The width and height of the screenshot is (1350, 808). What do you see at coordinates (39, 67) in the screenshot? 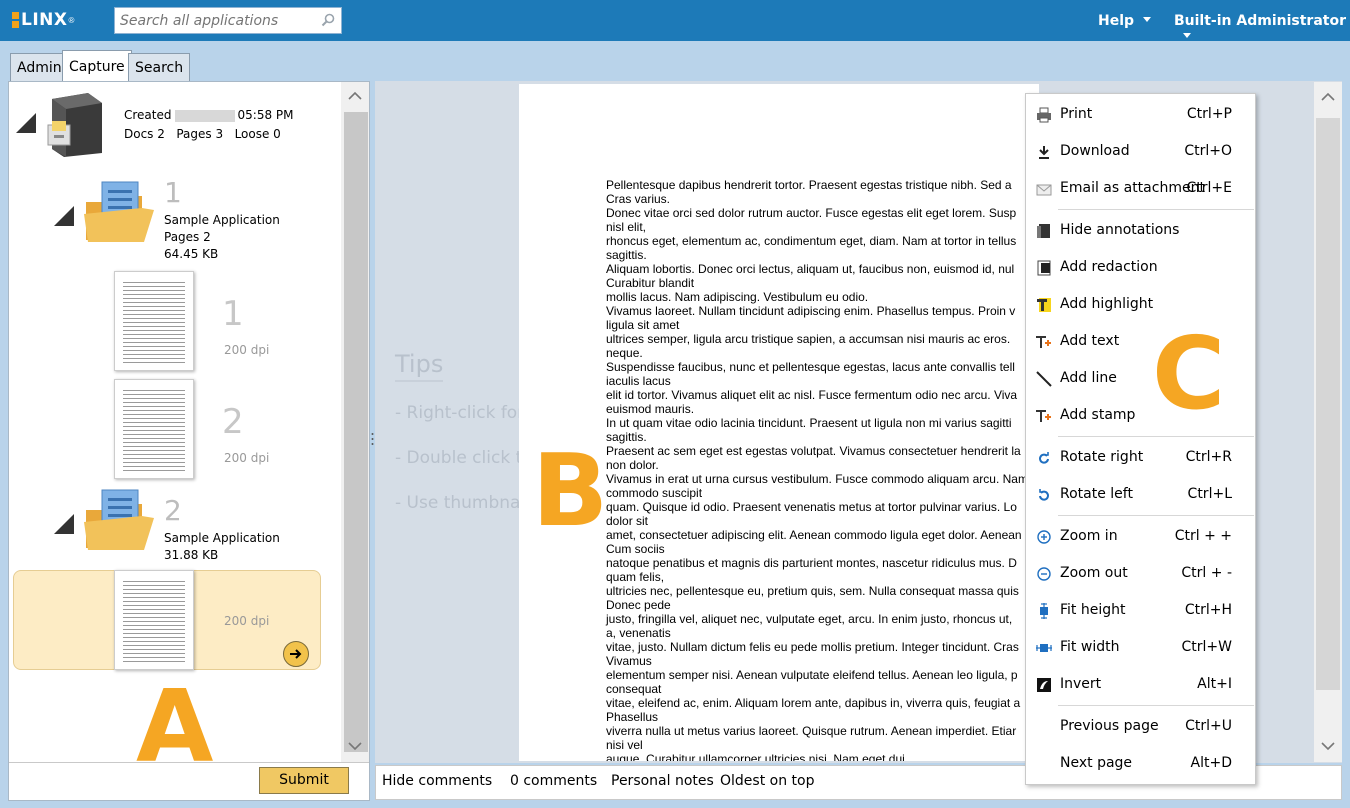
I see `tab-admin: Admin` at bounding box center [39, 67].